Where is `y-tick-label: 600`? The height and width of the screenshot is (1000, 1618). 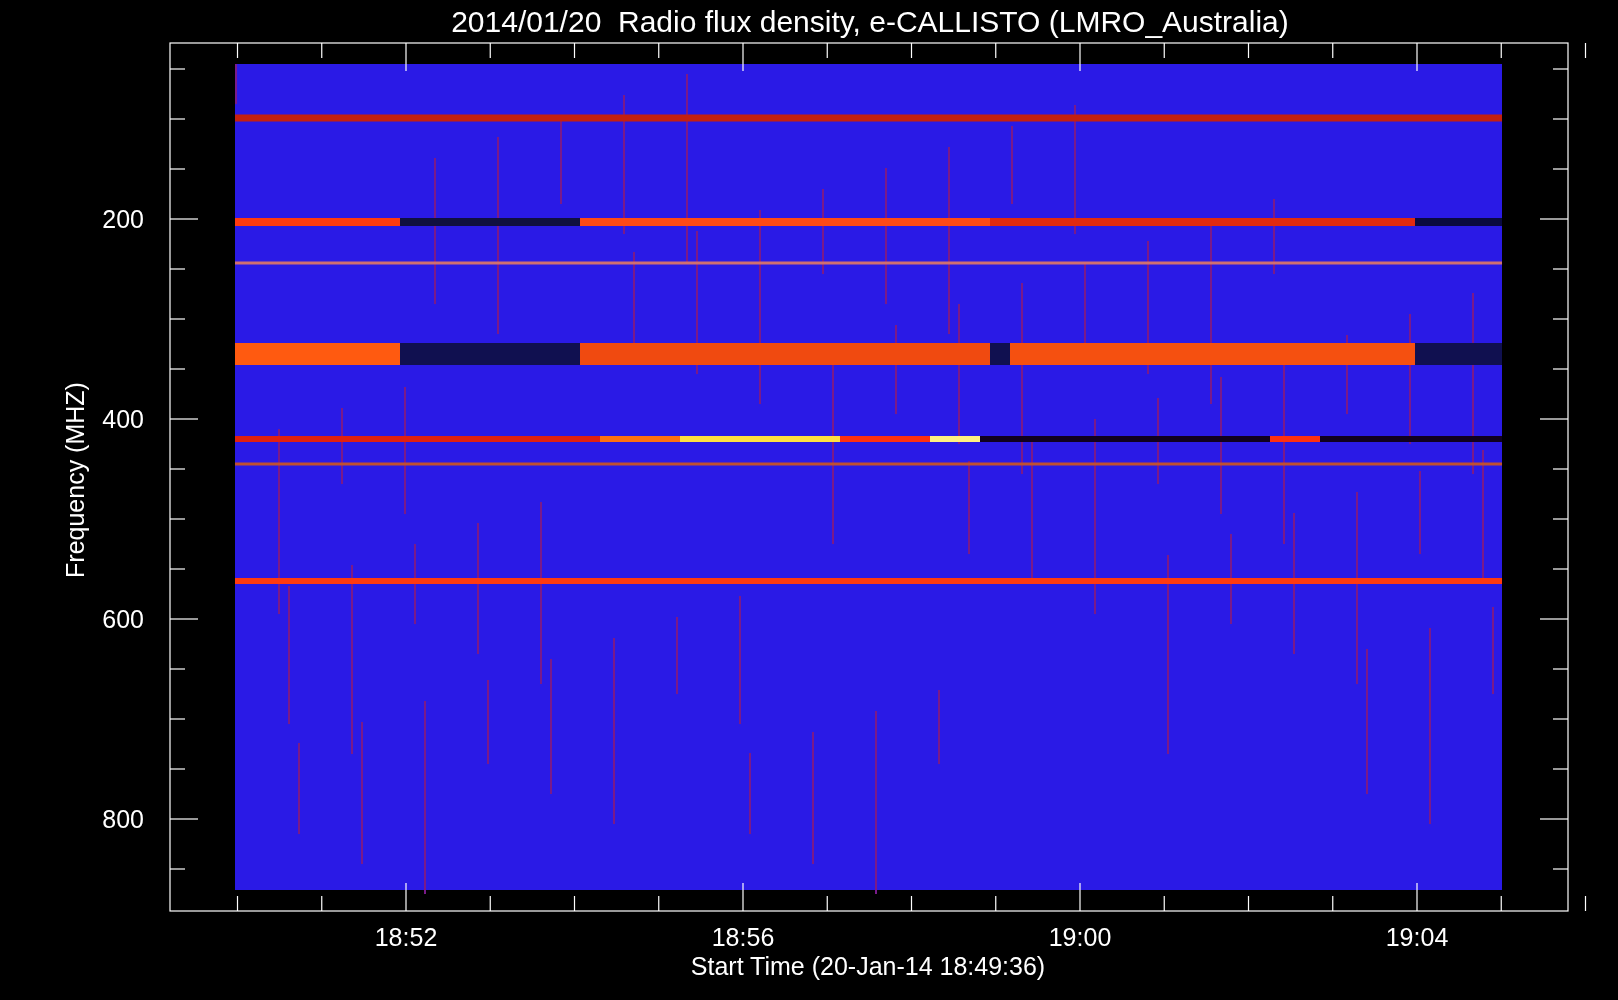
y-tick-label: 600 is located at coordinates (123, 619).